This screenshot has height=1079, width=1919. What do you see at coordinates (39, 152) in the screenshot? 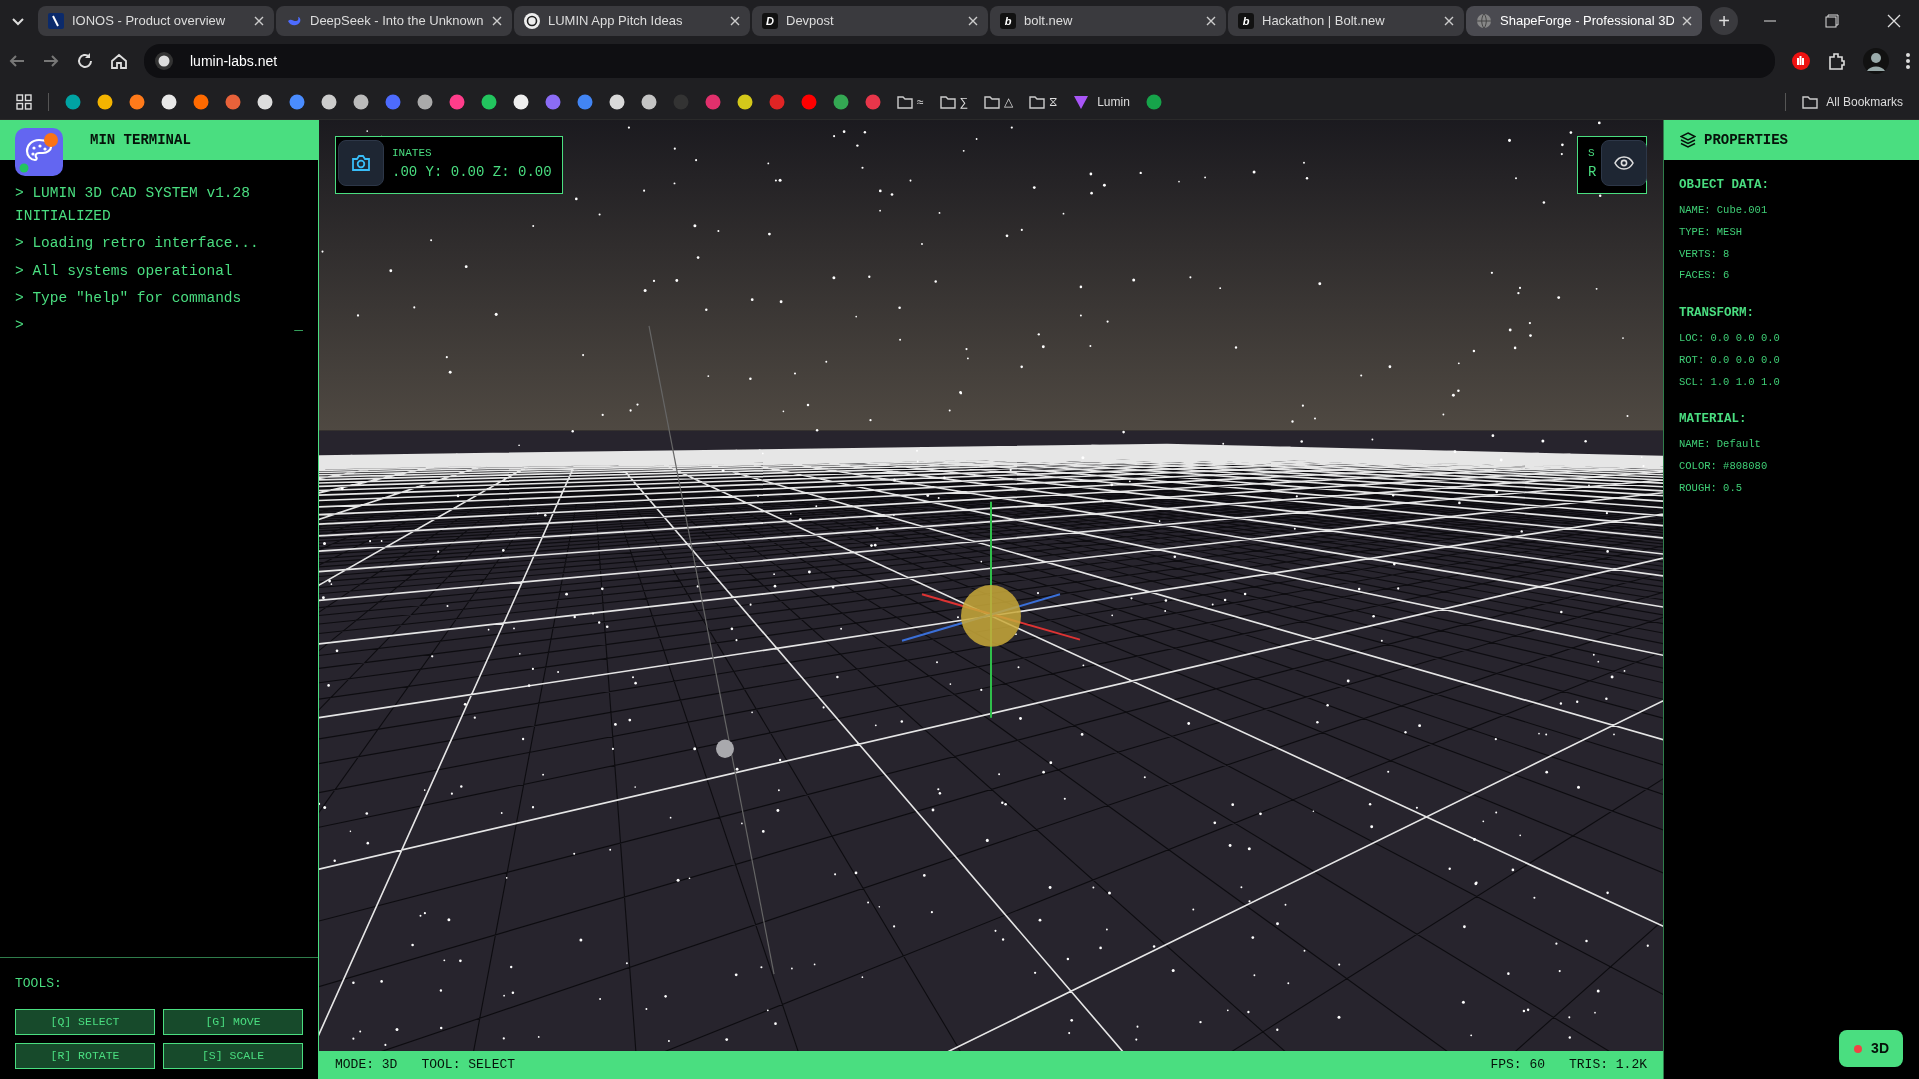
I see `palette-icon` at bounding box center [39, 152].